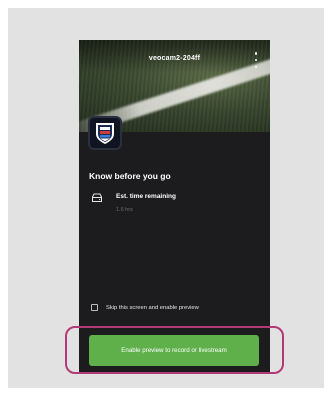  I want to click on club-crest-icon, so click(105, 133).